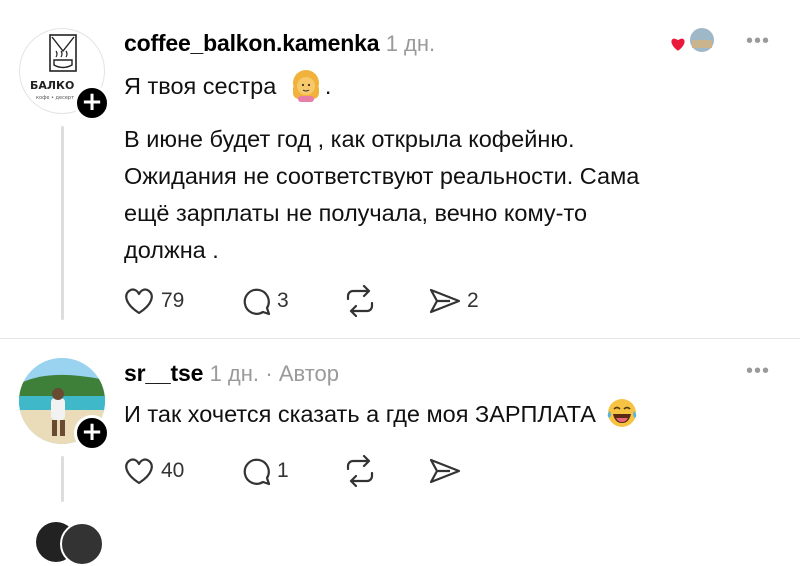  Describe the element at coordinates (305, 85) in the screenshot. I see `woman-emoji-icon` at that location.